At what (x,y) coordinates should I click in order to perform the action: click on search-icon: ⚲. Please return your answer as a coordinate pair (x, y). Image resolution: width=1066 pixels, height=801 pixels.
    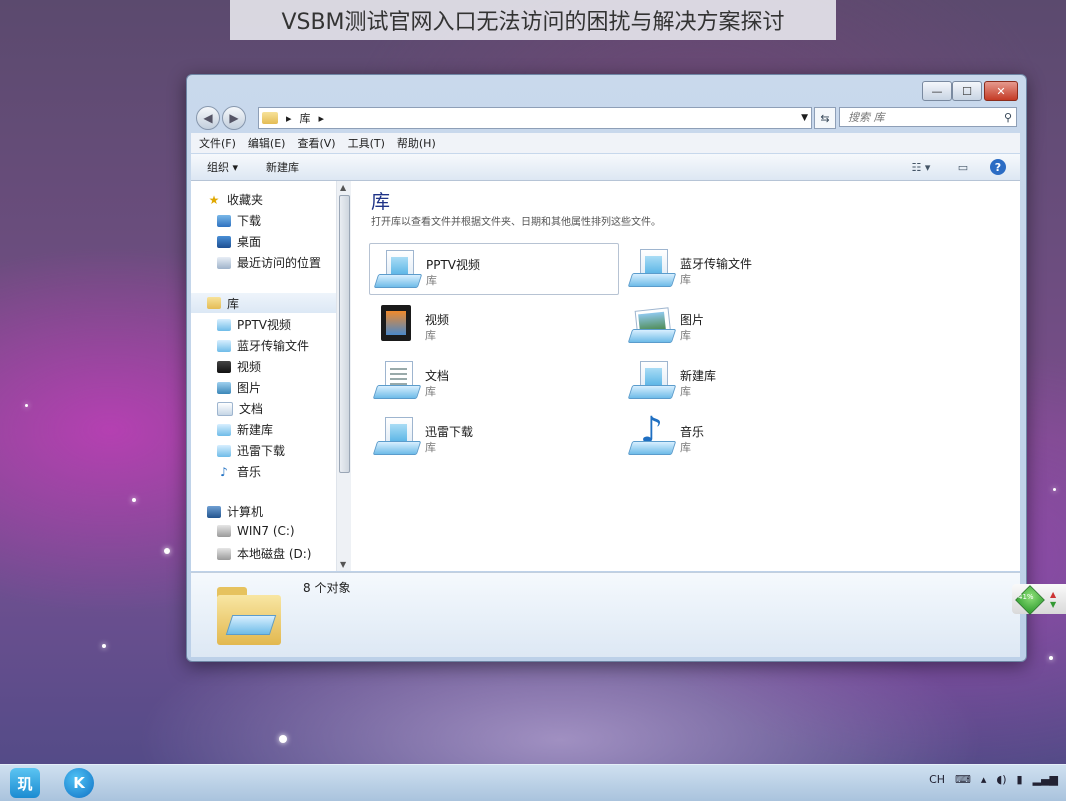
    Looking at the image, I should click on (1008, 117).